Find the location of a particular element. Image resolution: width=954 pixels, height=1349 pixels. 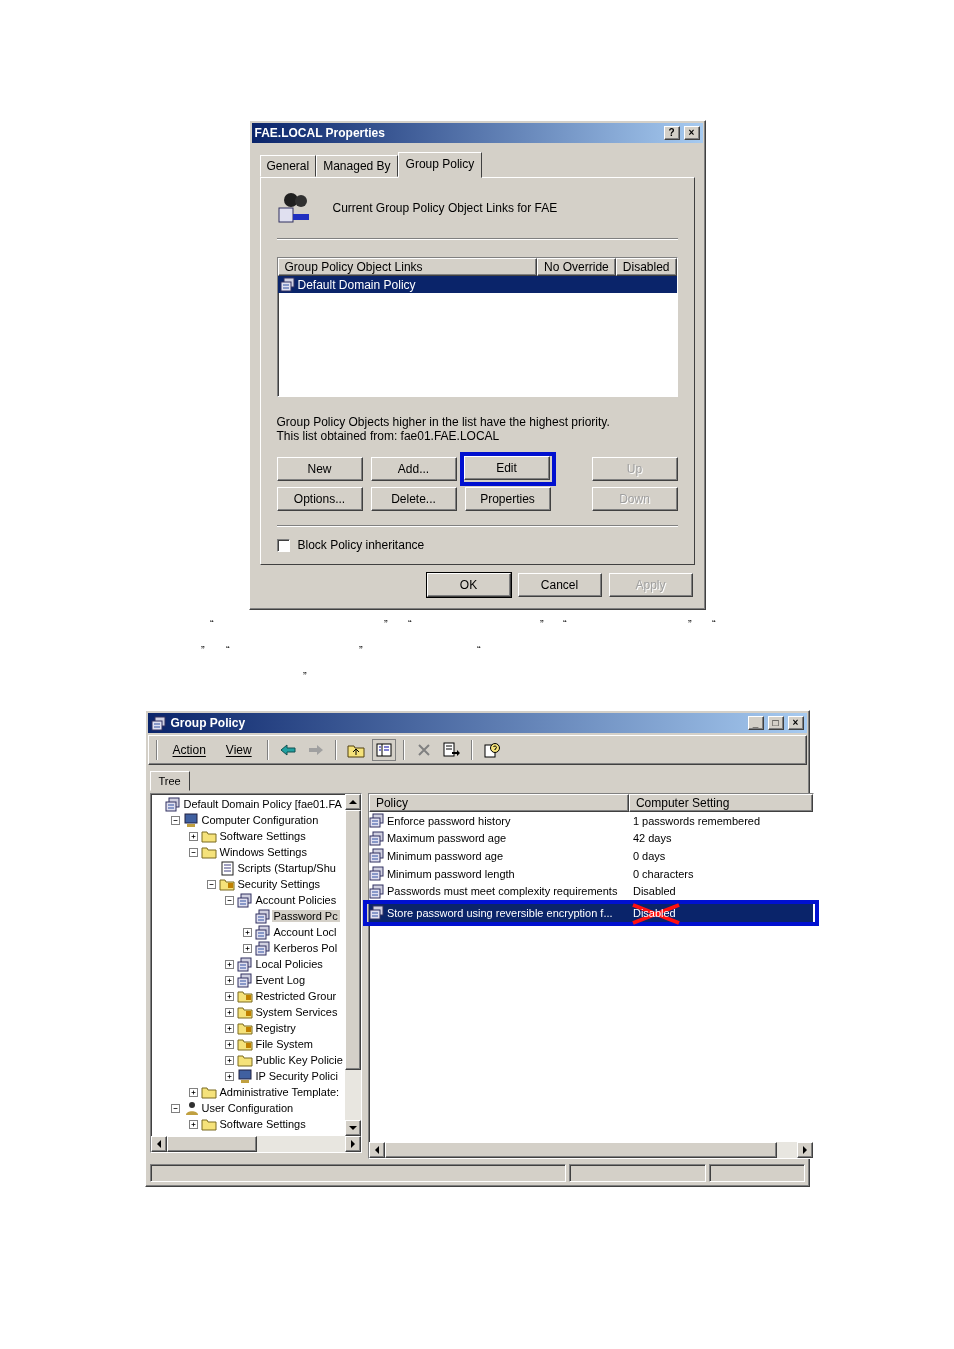

tree-item: Windows Settings is located at coordinates (263, 852).